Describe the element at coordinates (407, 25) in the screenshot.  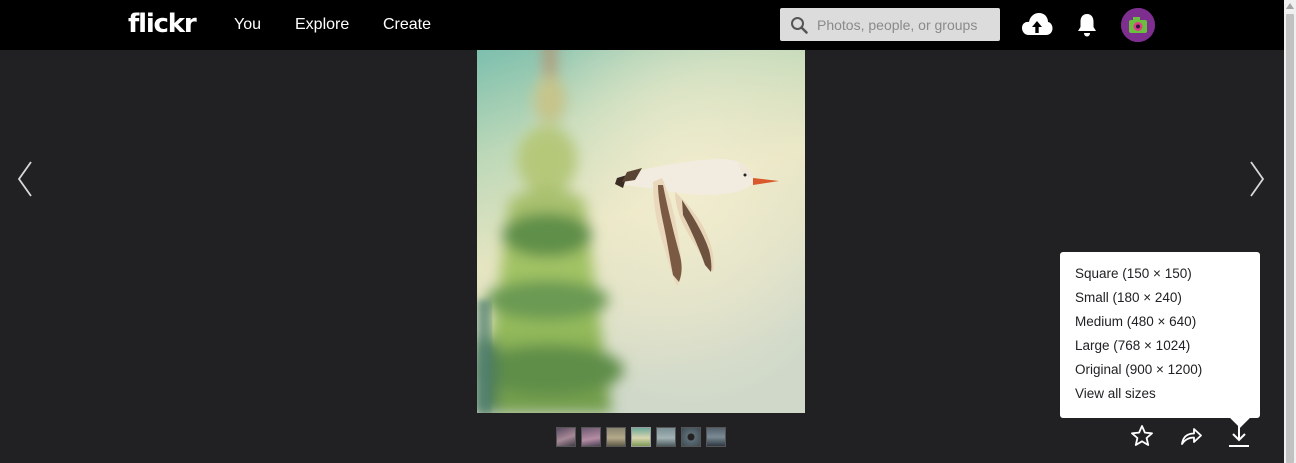
I see `nav-create: Create` at that location.